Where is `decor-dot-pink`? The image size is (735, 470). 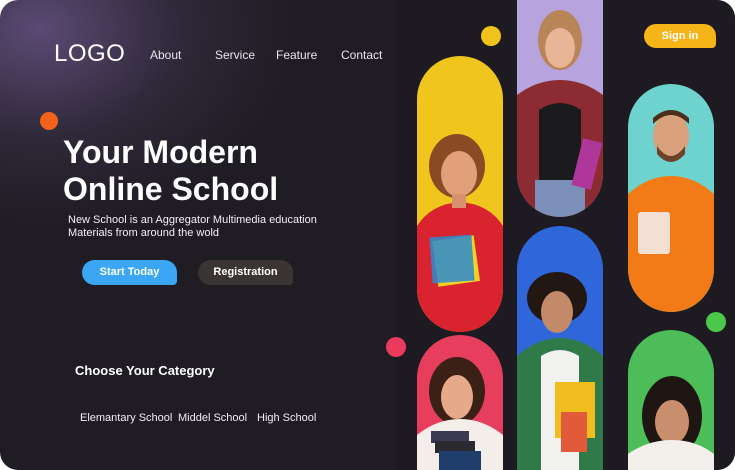
decor-dot-pink is located at coordinates (396, 347).